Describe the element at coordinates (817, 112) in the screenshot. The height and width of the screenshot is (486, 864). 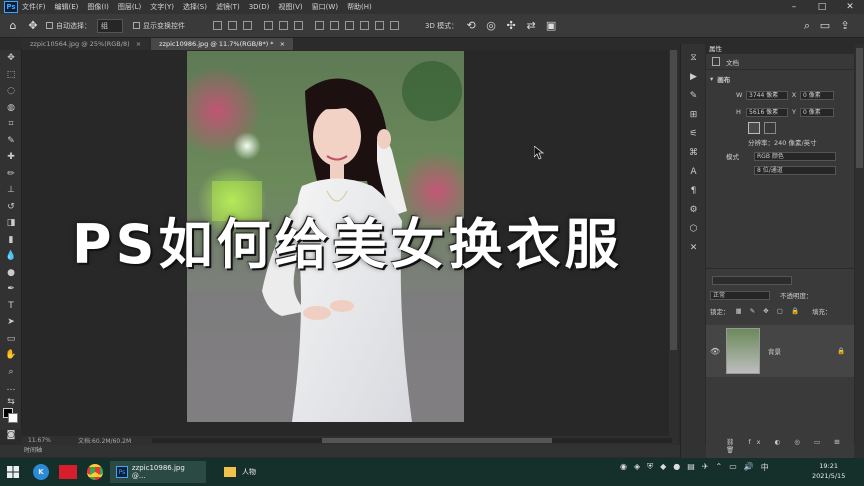
I see `y-field: 0 像素` at that location.